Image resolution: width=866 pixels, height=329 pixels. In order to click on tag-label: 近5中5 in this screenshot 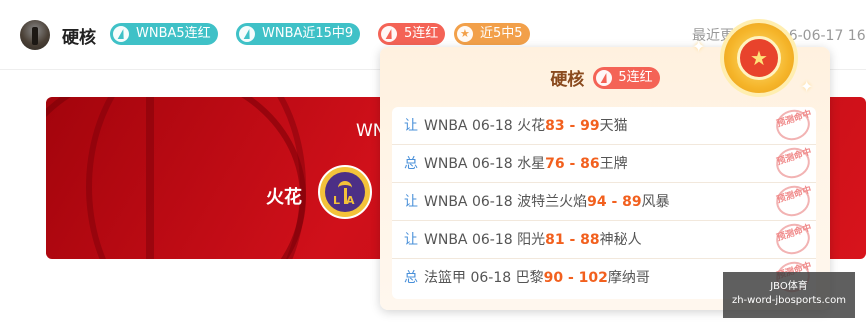, I will do `click(501, 33)`.